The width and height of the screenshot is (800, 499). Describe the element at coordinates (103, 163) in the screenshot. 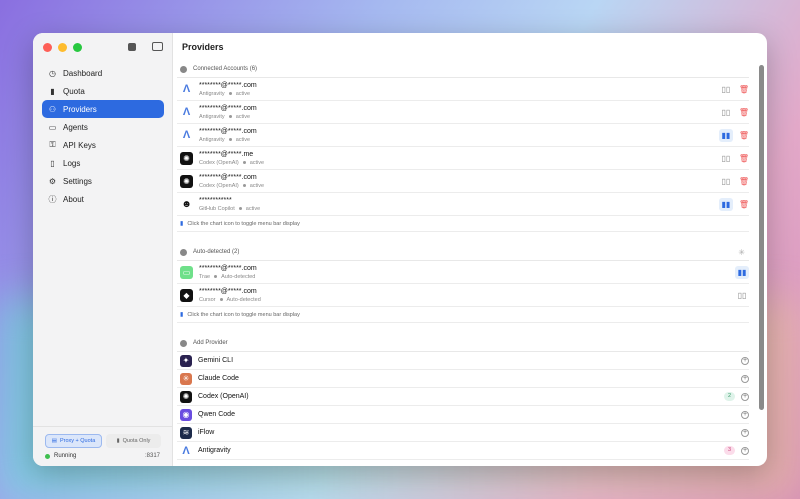

I see `sidebar-item-logs: ▯ Logs` at that location.